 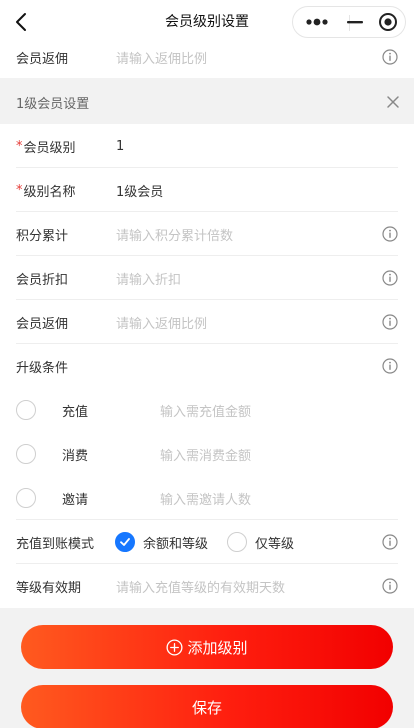 I want to click on form-row-recharge-mode: 充值到账模式 余额和等级 仅等级, so click(x=207, y=542).